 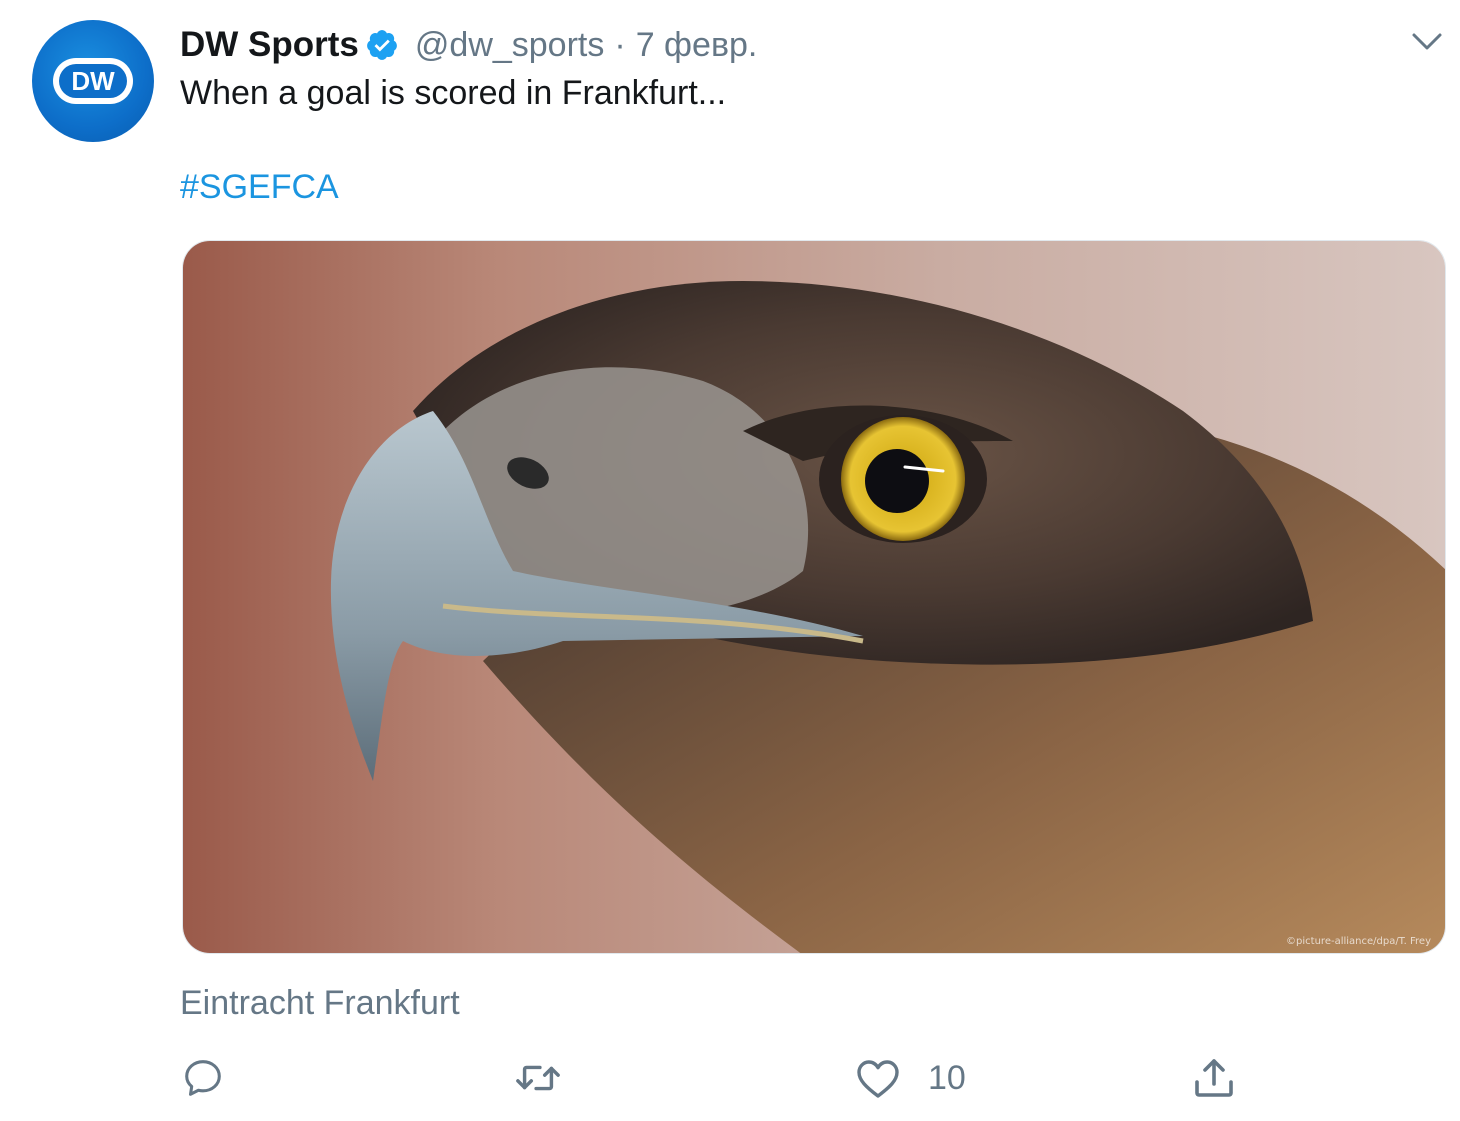 What do you see at coordinates (910, 1078) in the screenshot?
I see `like-button: 10` at bounding box center [910, 1078].